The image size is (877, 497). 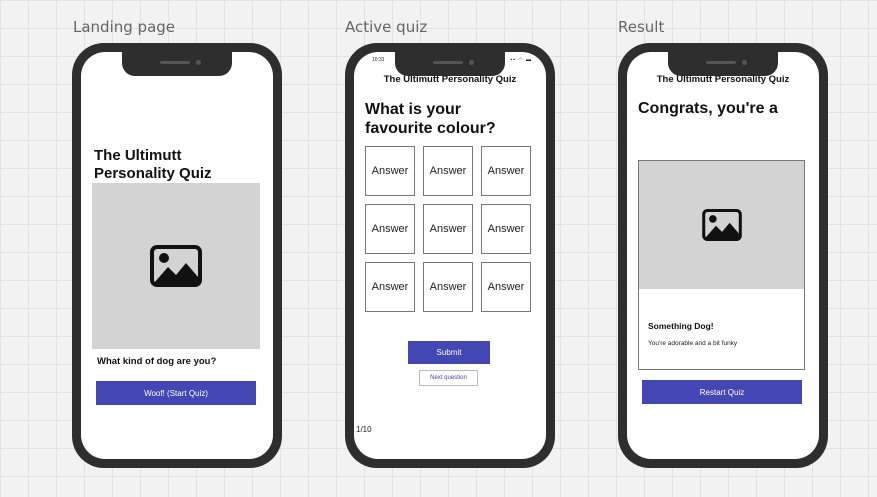 What do you see at coordinates (378, 60) in the screenshot?
I see `status-time: 10:31` at bounding box center [378, 60].